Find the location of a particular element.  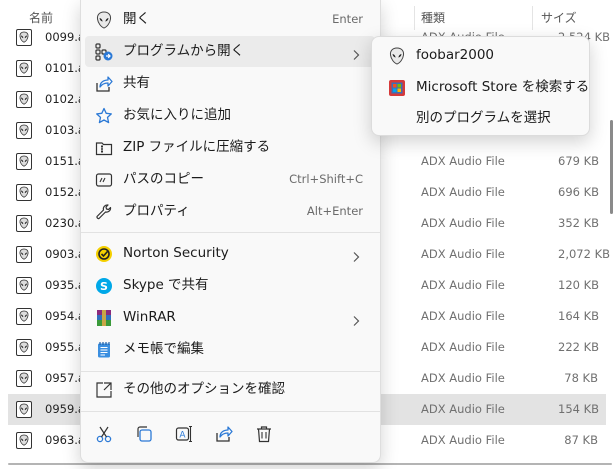

vertical-scrollbar is located at coordinates (611, 167).